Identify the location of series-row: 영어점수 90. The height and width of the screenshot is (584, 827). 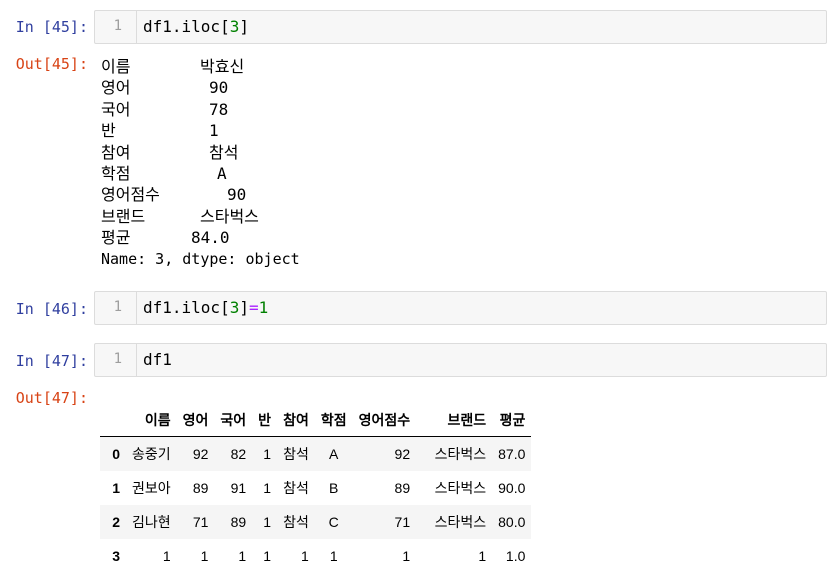
(200, 194).